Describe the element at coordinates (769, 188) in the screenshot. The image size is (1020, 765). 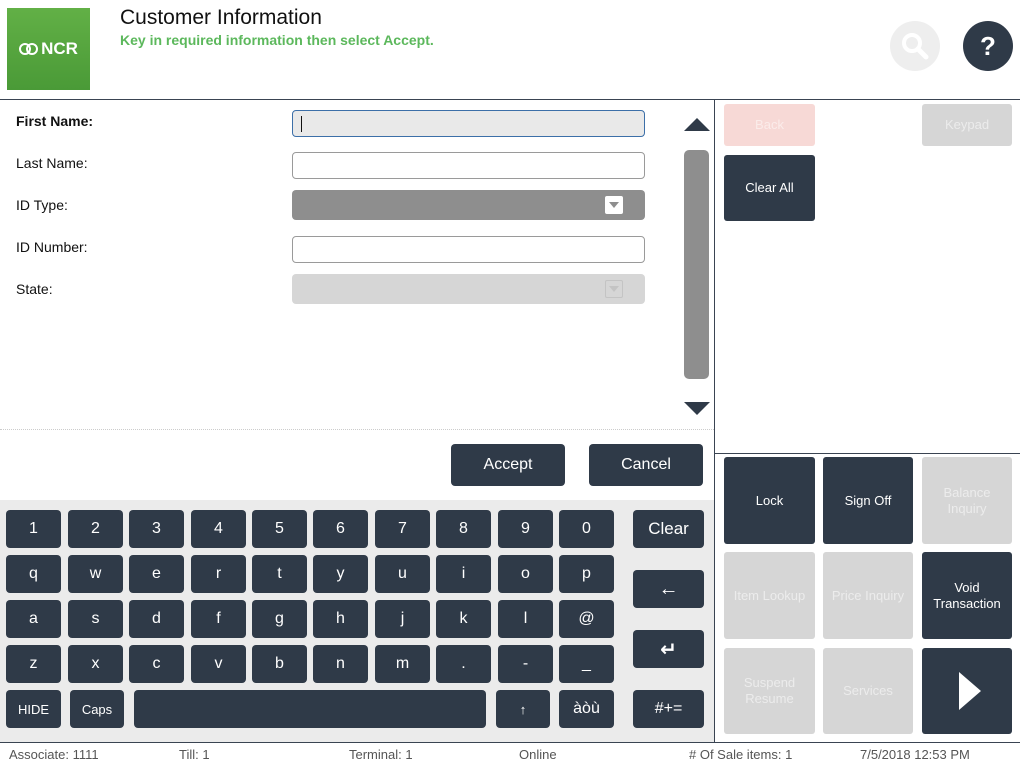
I see `clear-all-button: Clear All` at that location.